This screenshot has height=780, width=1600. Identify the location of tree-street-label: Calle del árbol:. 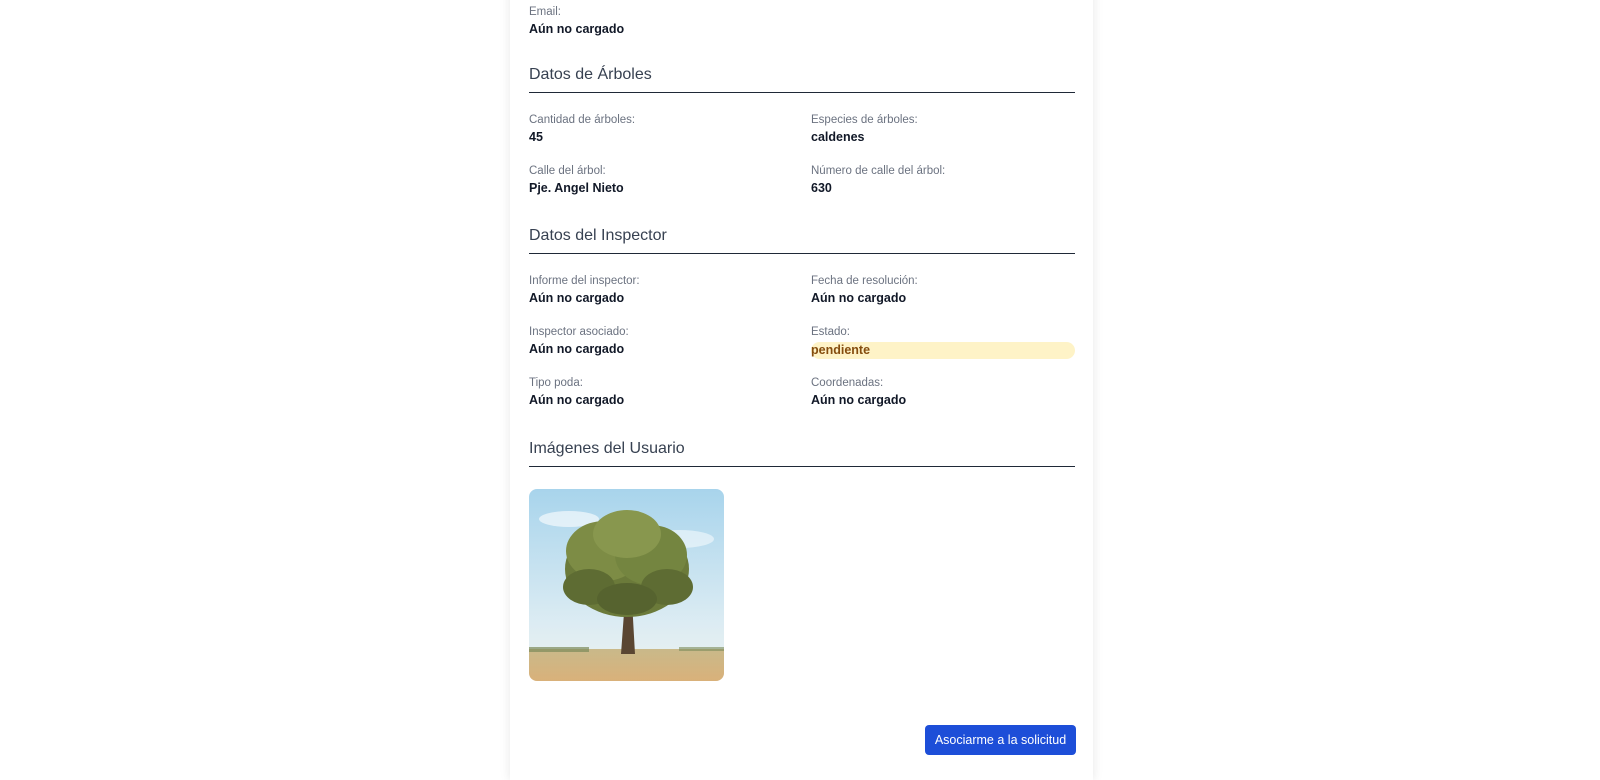
(567, 171).